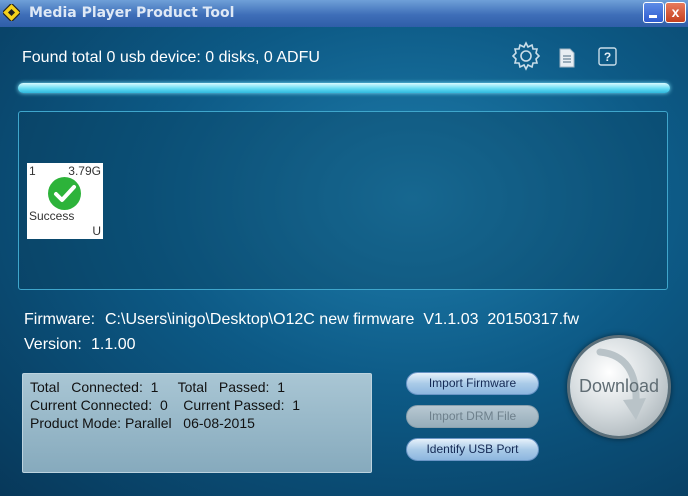 This screenshot has height=496, width=688. Describe the element at coordinates (344, 88) in the screenshot. I see `progress-bar` at that location.